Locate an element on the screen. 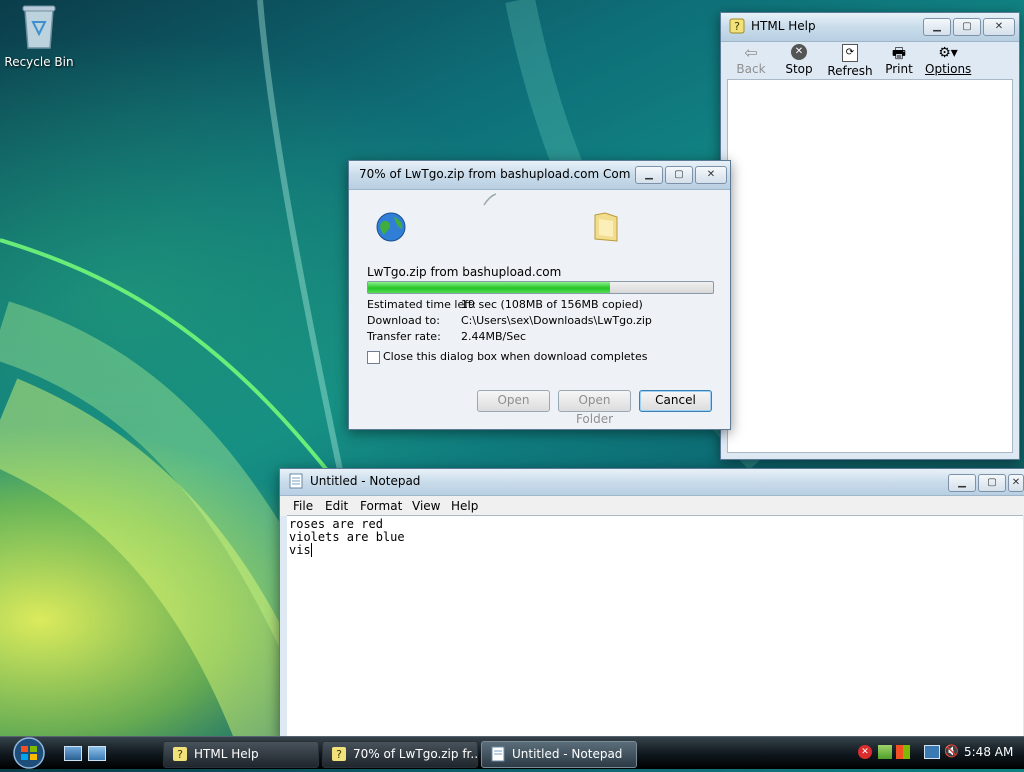 The width and height of the screenshot is (1024, 772). desktop-icon-recycle-bin: Recycle Bin is located at coordinates (39, 36).